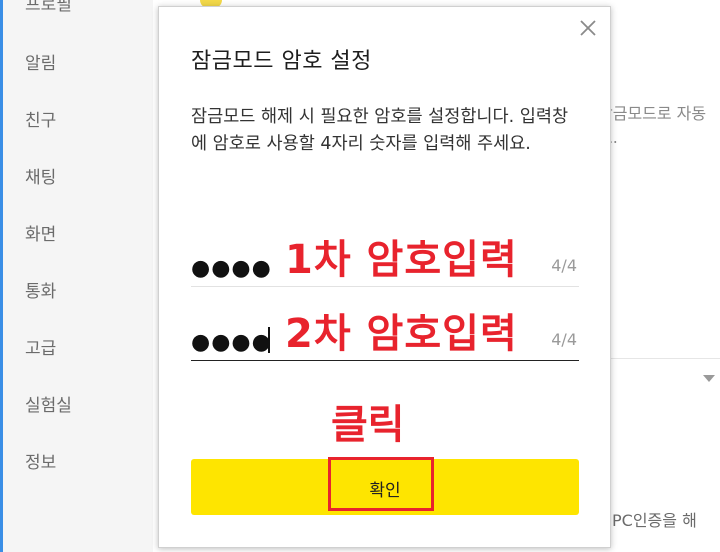  I want to click on password-char-counter: 4/4, so click(564, 265).